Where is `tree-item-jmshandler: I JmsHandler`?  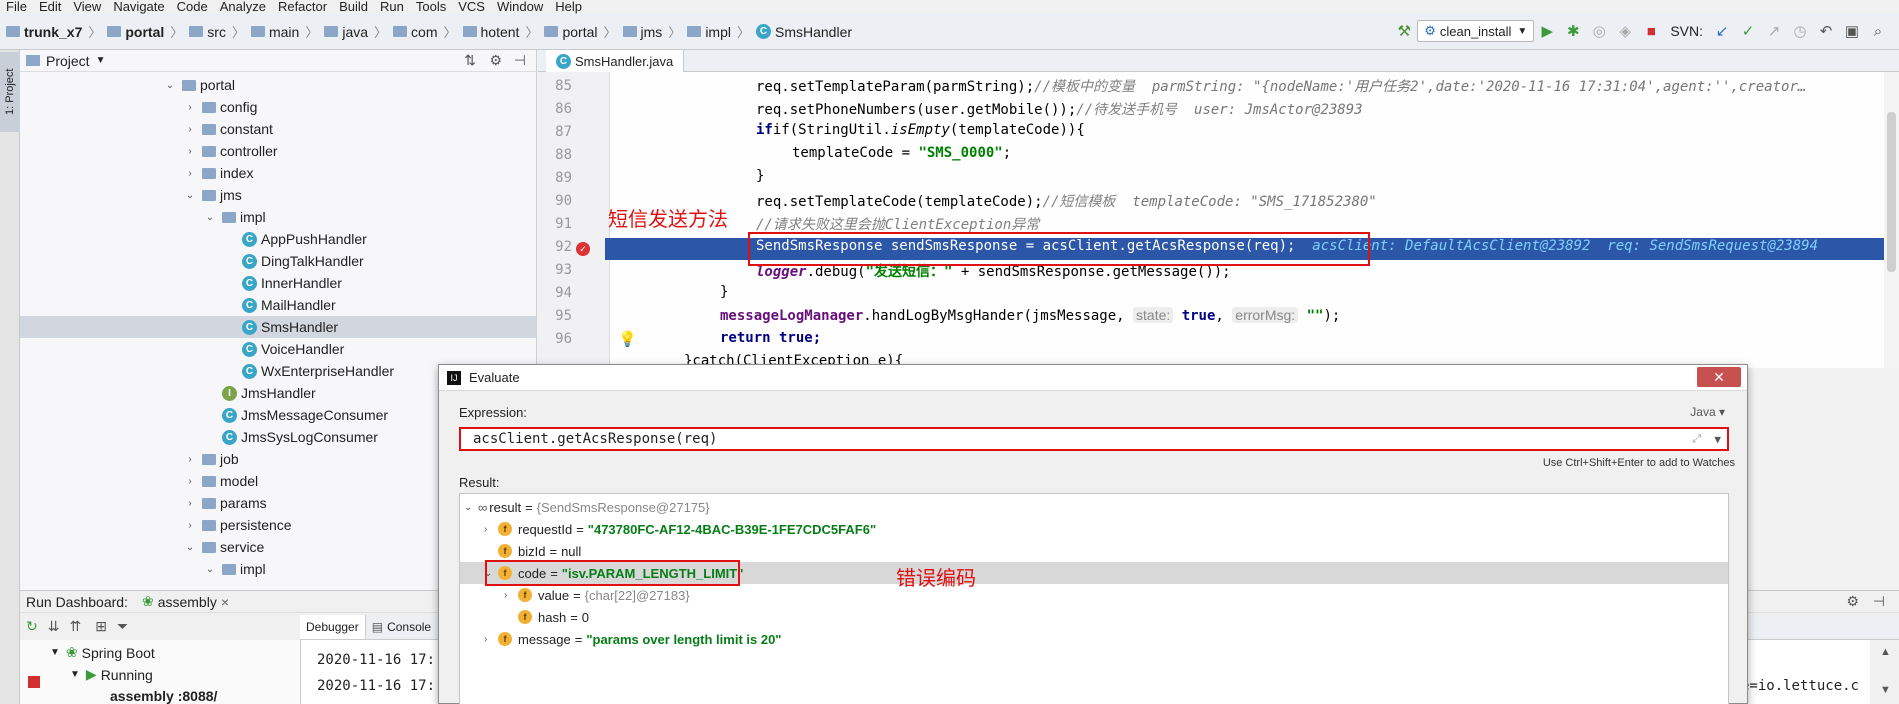
tree-item-jmshandler: I JmsHandler is located at coordinates (260, 393).